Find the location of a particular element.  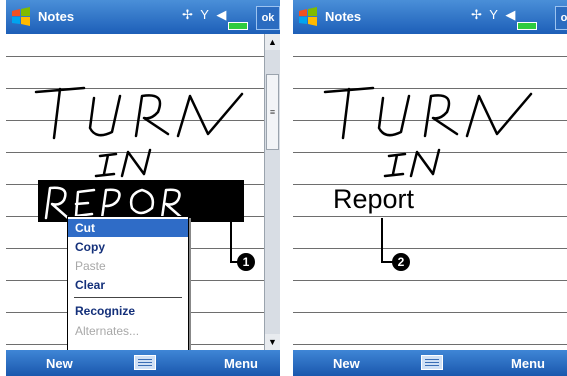

ink-word-report is located at coordinates (114, 203).